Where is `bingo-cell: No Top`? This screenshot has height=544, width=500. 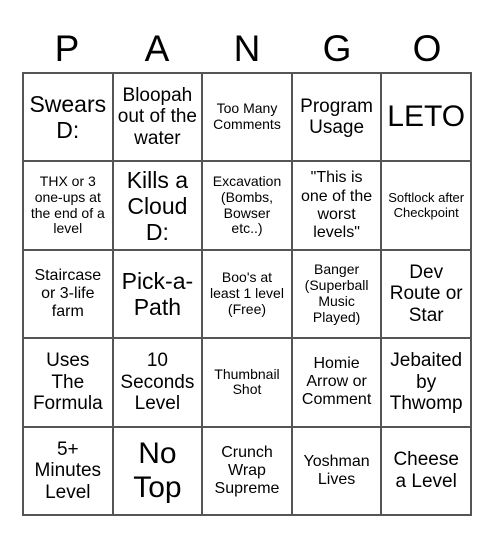
bingo-cell: No Top is located at coordinates (158, 471).